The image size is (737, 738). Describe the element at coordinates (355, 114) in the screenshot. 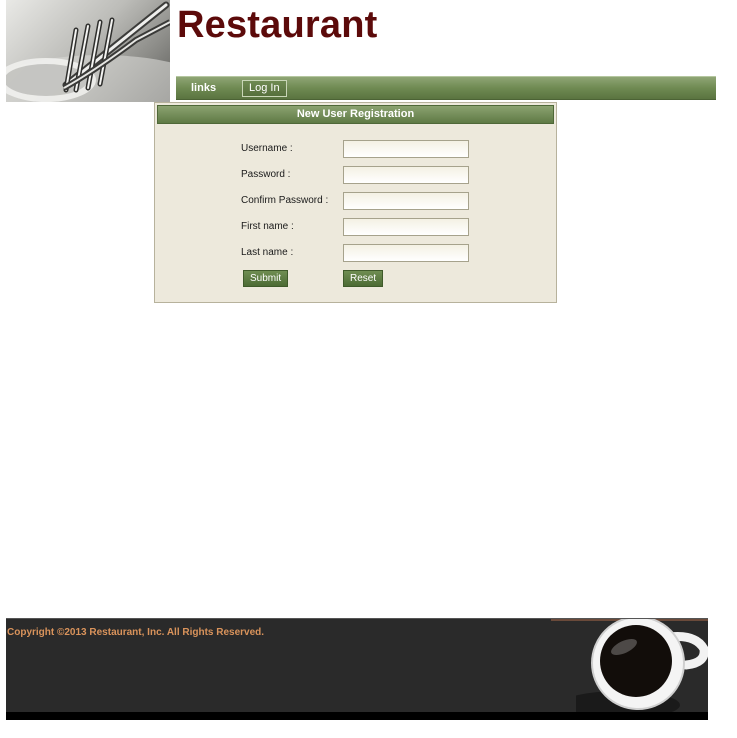

I see `registration-title: New User Registration` at that location.